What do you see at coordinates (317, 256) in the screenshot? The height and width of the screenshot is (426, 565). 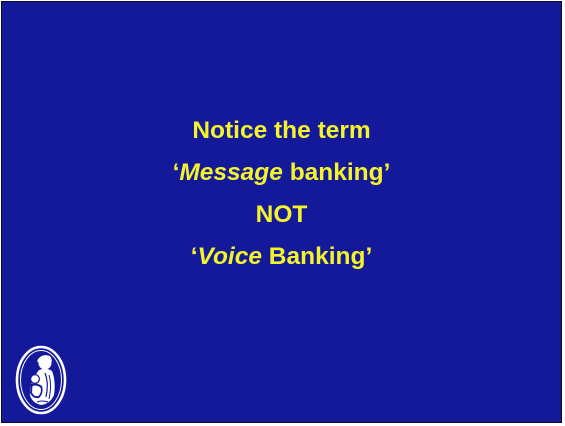 I see `line-4-rest: Banking’` at bounding box center [317, 256].